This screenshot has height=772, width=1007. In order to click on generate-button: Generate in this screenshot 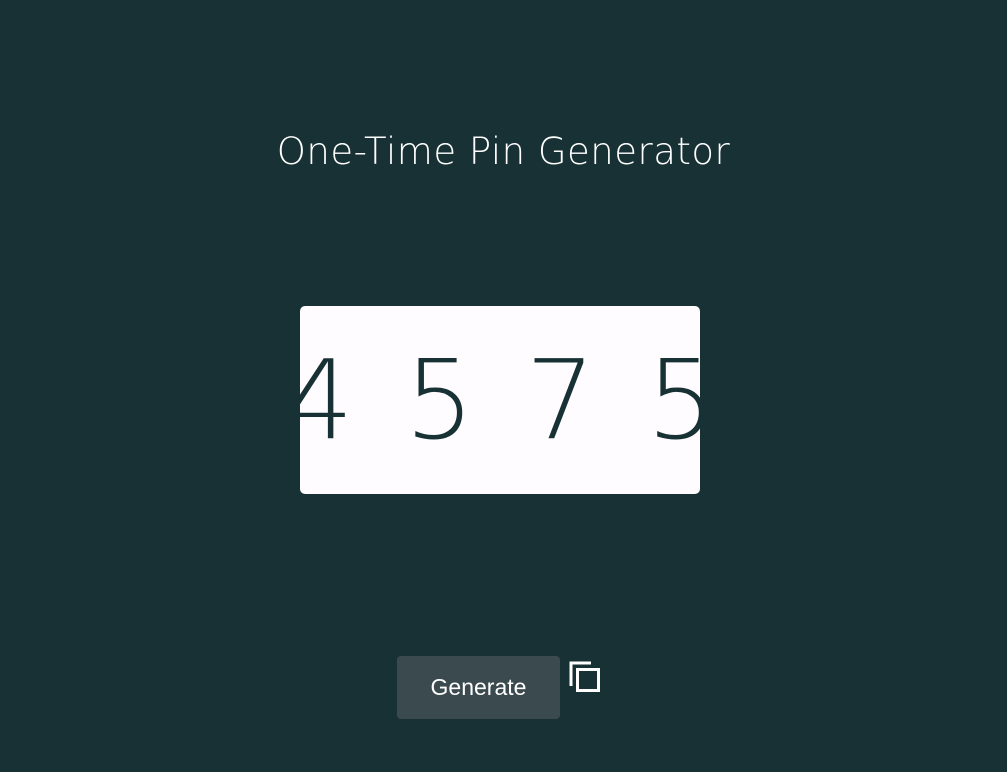, I will do `click(478, 687)`.